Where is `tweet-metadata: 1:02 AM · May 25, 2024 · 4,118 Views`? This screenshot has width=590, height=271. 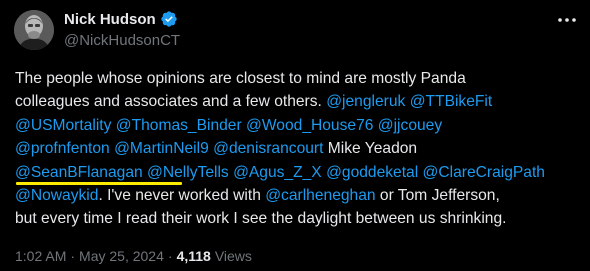
tweet-metadata: 1:02 AM · May 25, 2024 · 4,118 Views is located at coordinates (133, 256).